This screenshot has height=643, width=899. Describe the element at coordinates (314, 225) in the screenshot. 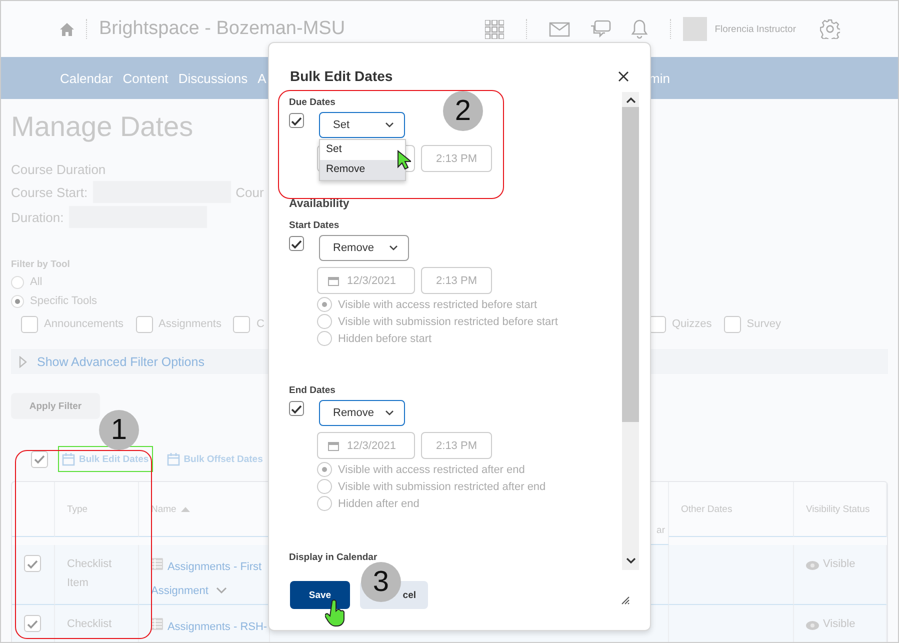

I see `section-label: Start Dates` at that location.